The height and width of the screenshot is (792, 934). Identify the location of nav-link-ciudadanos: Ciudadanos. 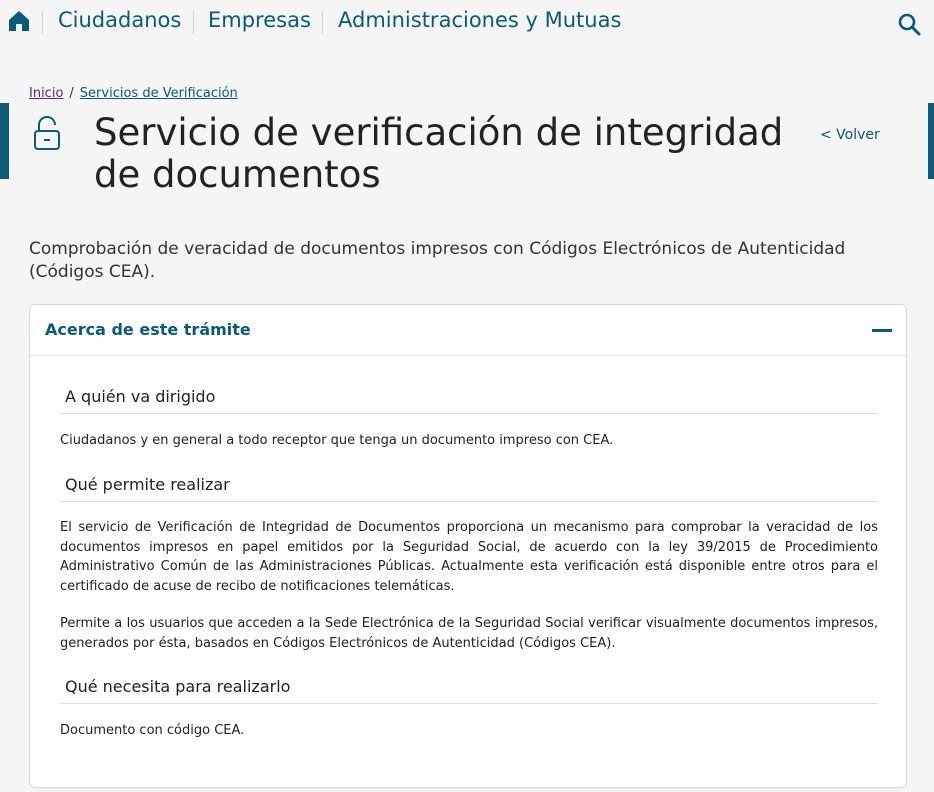
(119, 20).